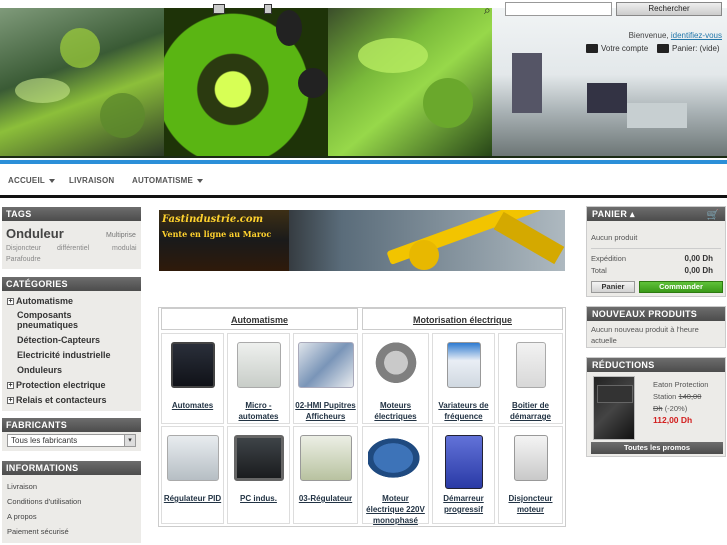 Image resolution: width=727 pixels, height=545 pixels. What do you see at coordinates (613, 287) in the screenshot?
I see `cart-button: Panier` at bounding box center [613, 287].